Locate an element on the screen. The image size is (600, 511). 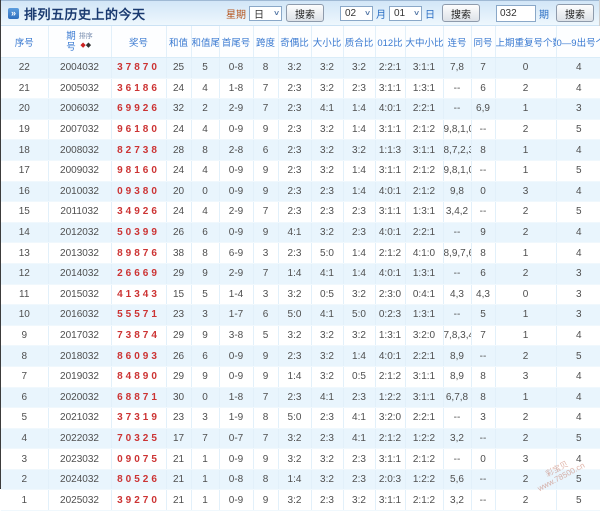
cell: 4:1 is located at coordinates (359, 418).